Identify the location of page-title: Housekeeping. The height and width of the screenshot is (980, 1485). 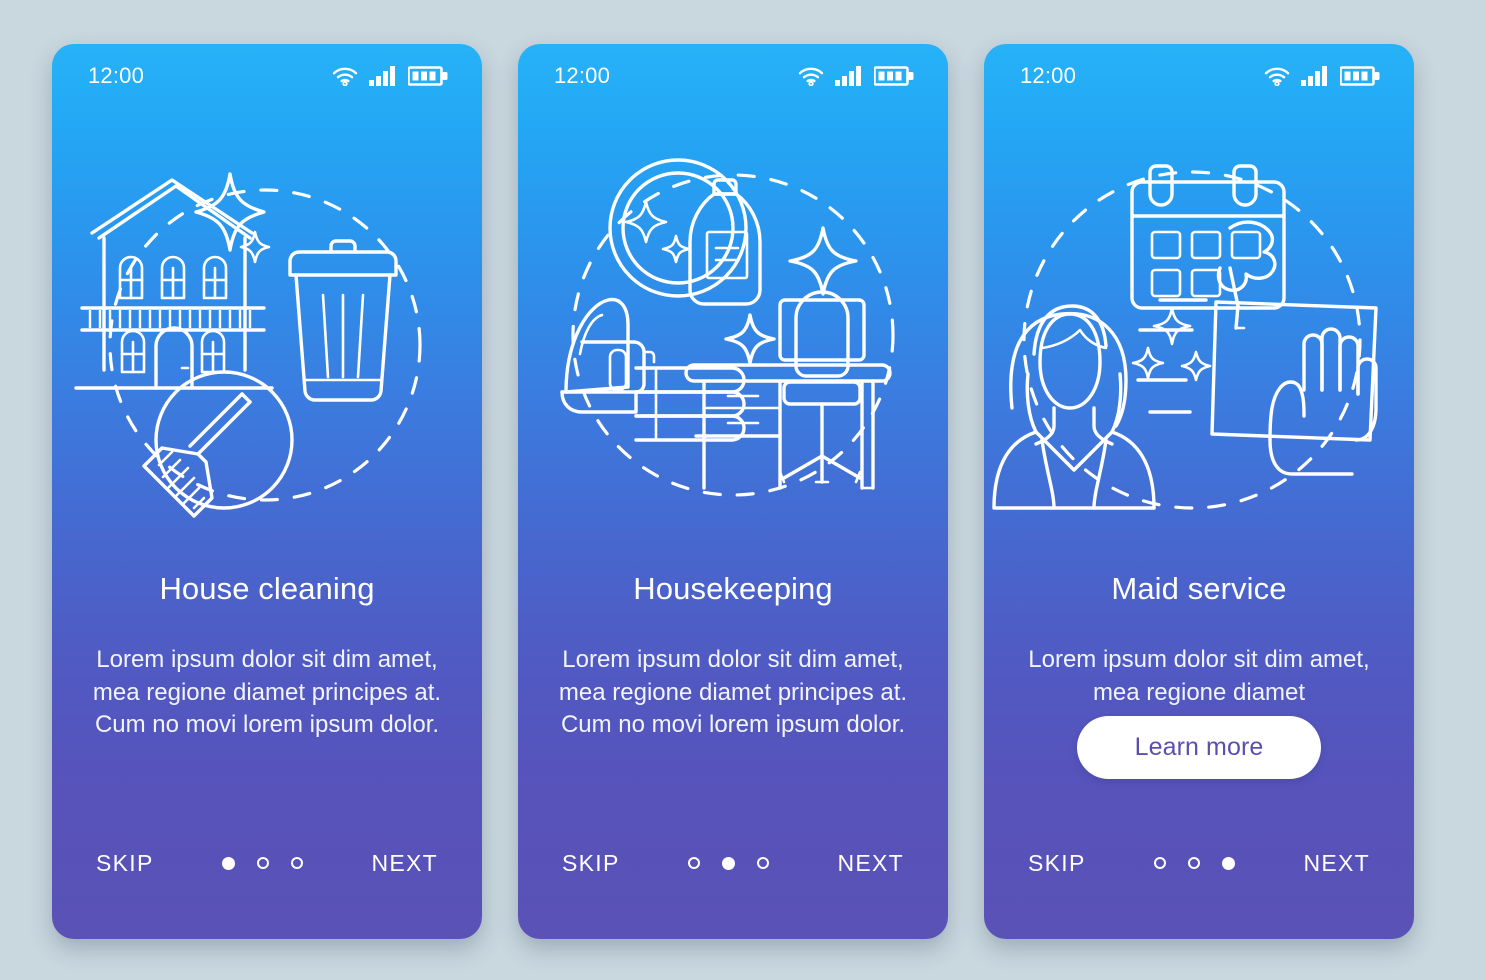
(733, 588).